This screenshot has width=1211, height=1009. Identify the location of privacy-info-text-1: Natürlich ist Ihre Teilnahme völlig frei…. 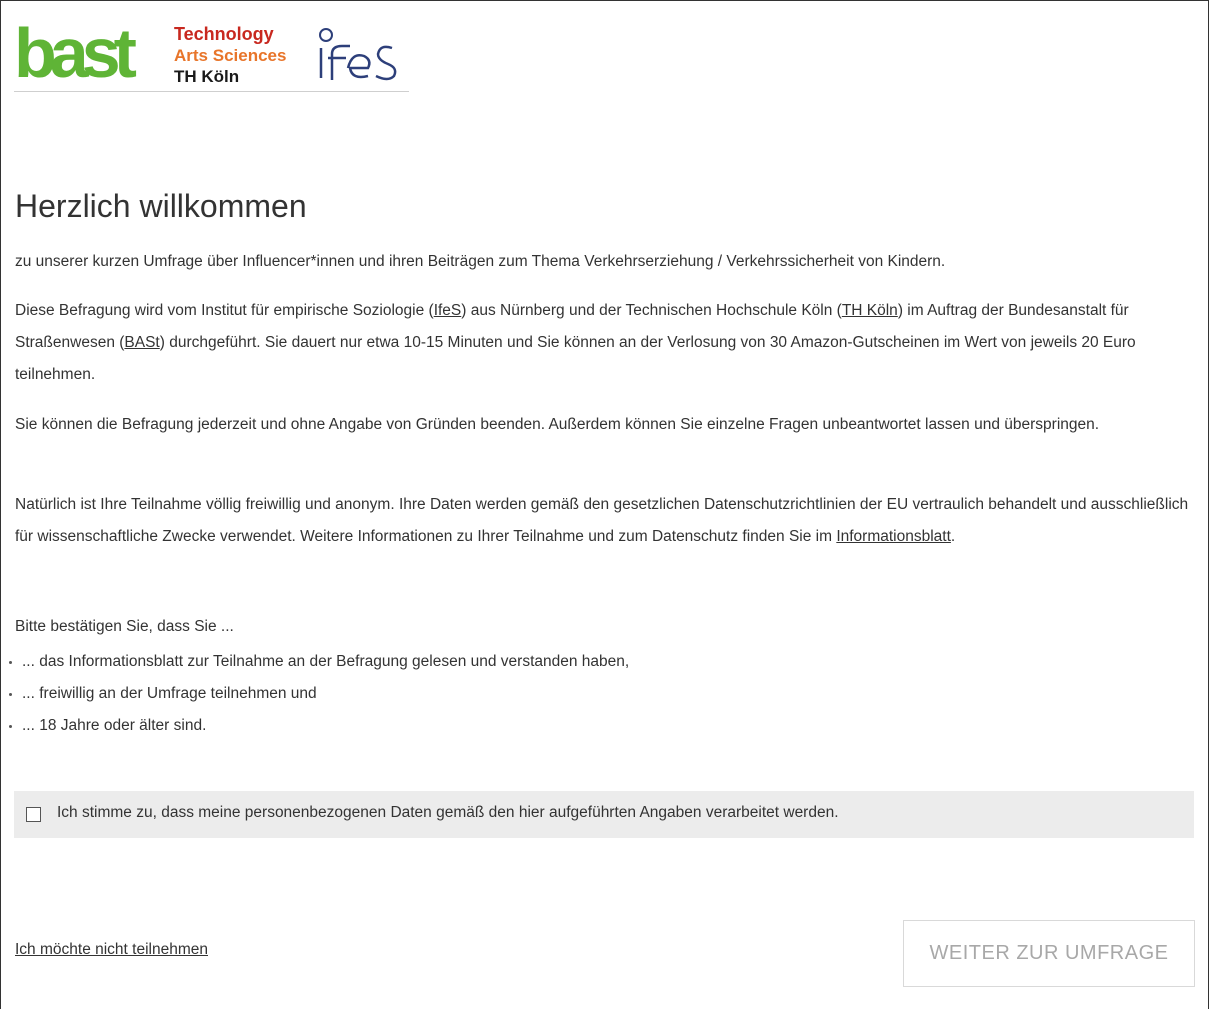
(602, 520).